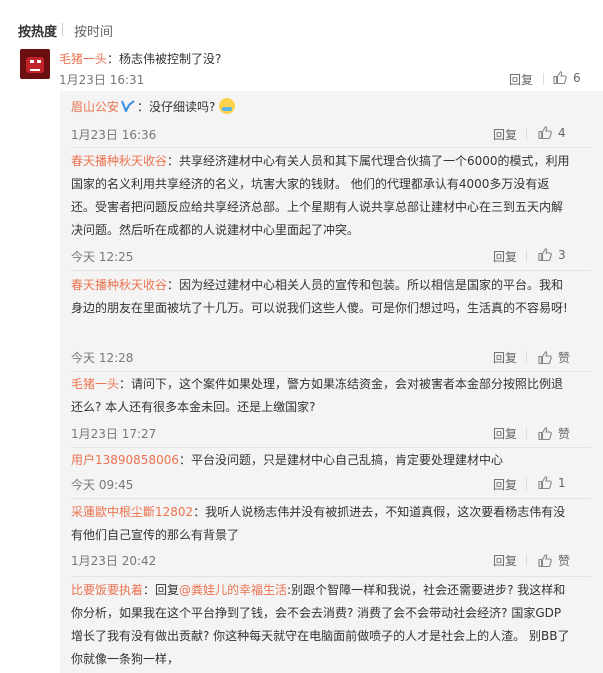 This screenshot has height=673, width=603. What do you see at coordinates (95, 107) in the screenshot?
I see `reply-username: 眉山公安` at bounding box center [95, 107].